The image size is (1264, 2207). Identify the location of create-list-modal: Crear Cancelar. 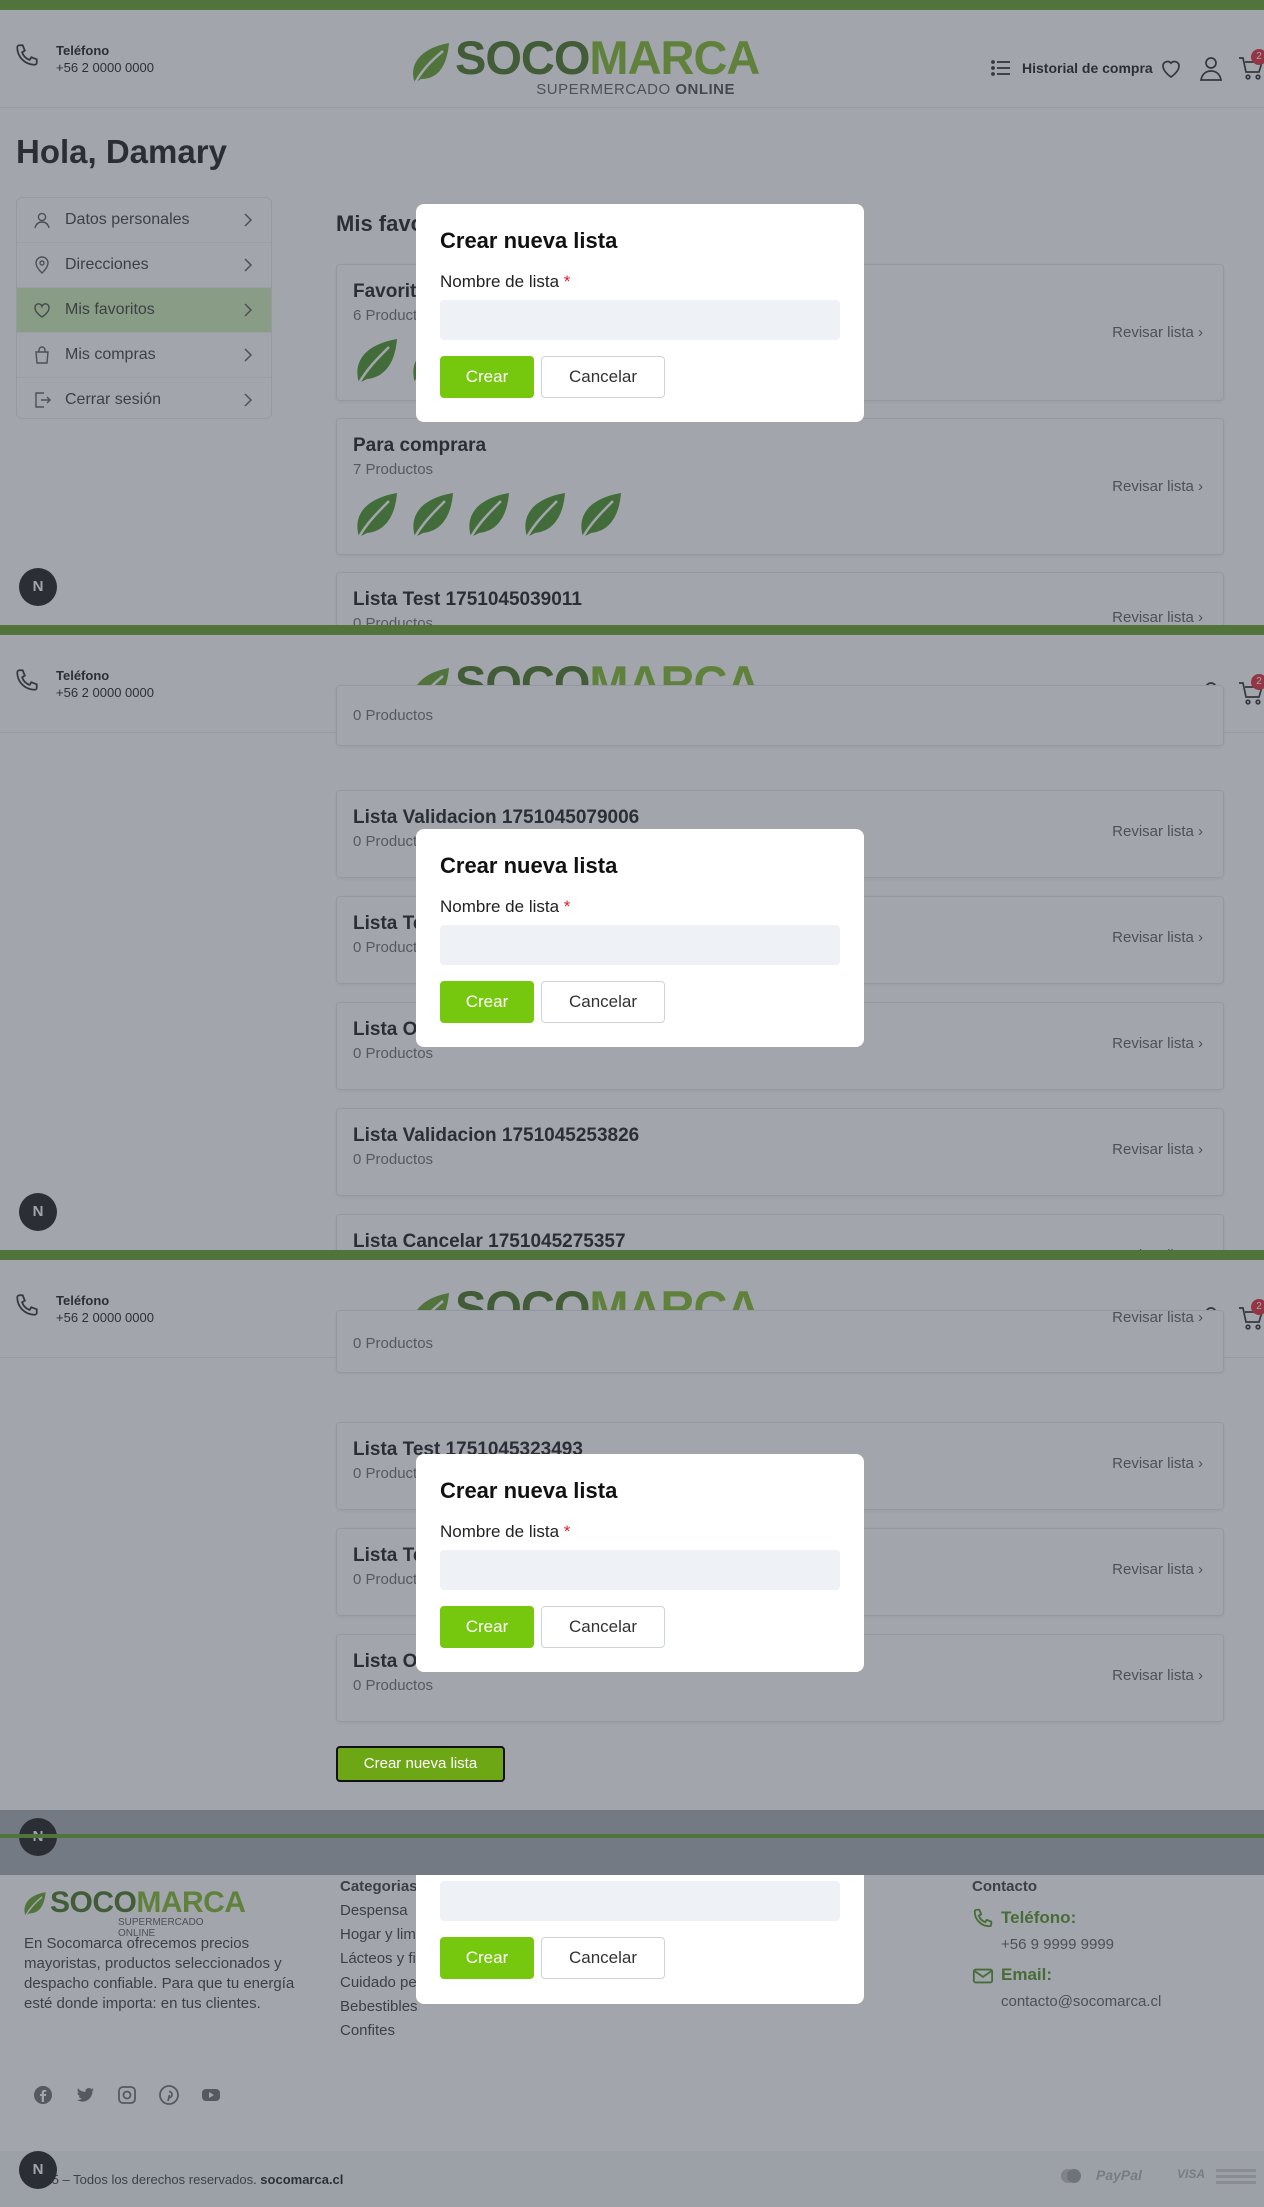
(640, 1939).